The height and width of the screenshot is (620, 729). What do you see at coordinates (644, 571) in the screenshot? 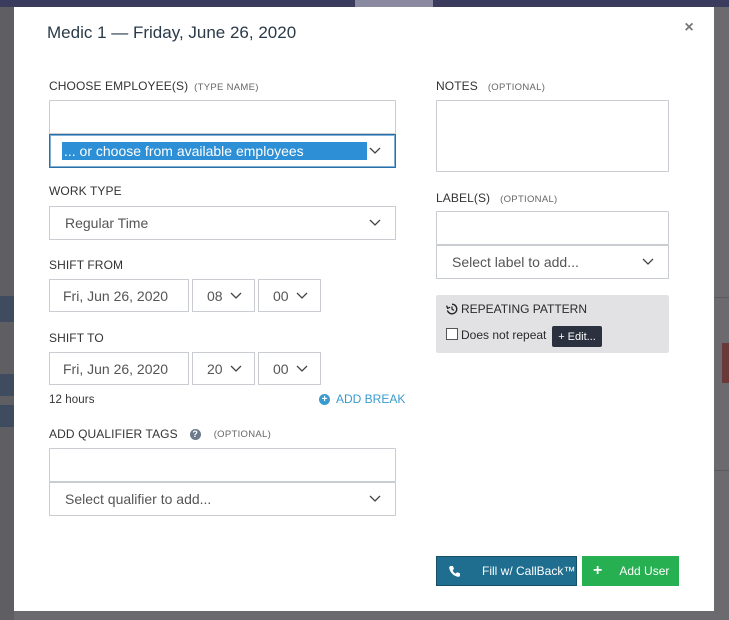
I see `add-user-label: Add User` at bounding box center [644, 571].